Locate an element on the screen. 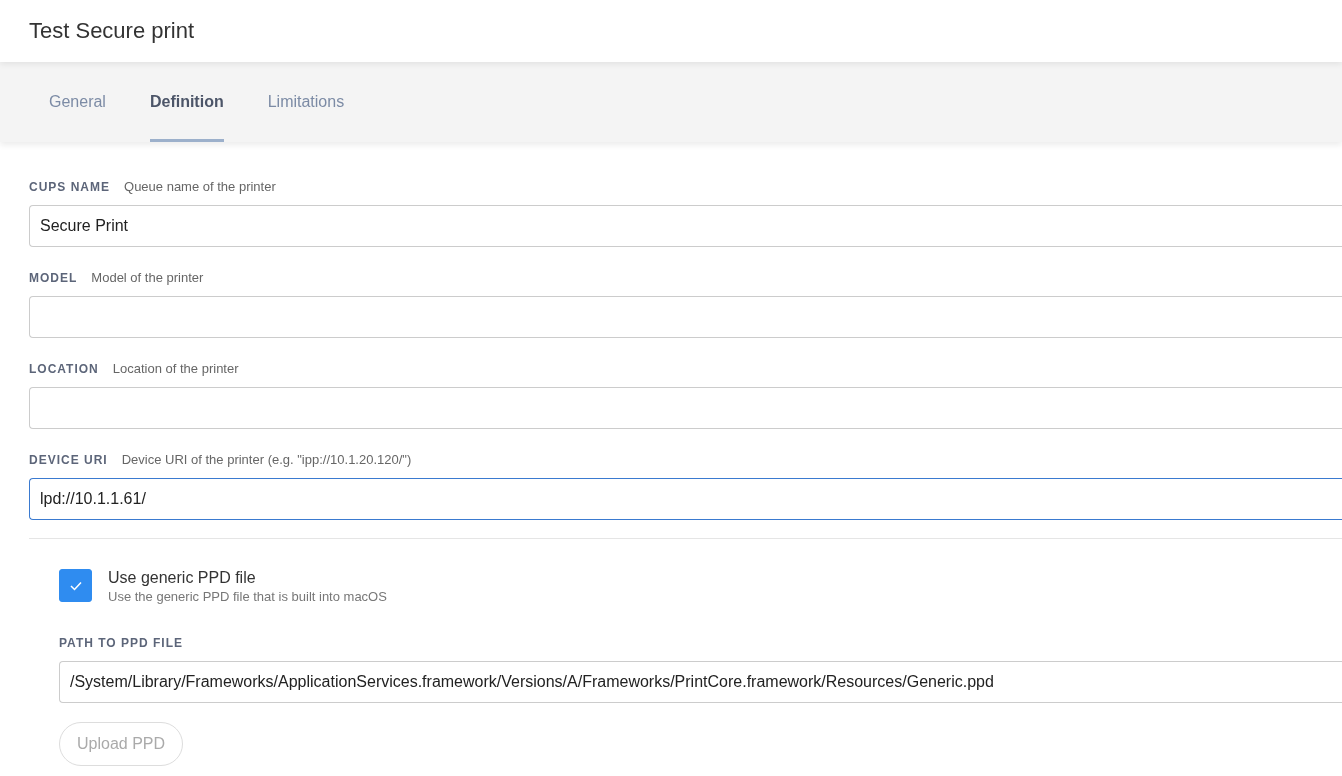 This screenshot has height=776, width=1342. field-label: LOCATION is located at coordinates (64, 369).